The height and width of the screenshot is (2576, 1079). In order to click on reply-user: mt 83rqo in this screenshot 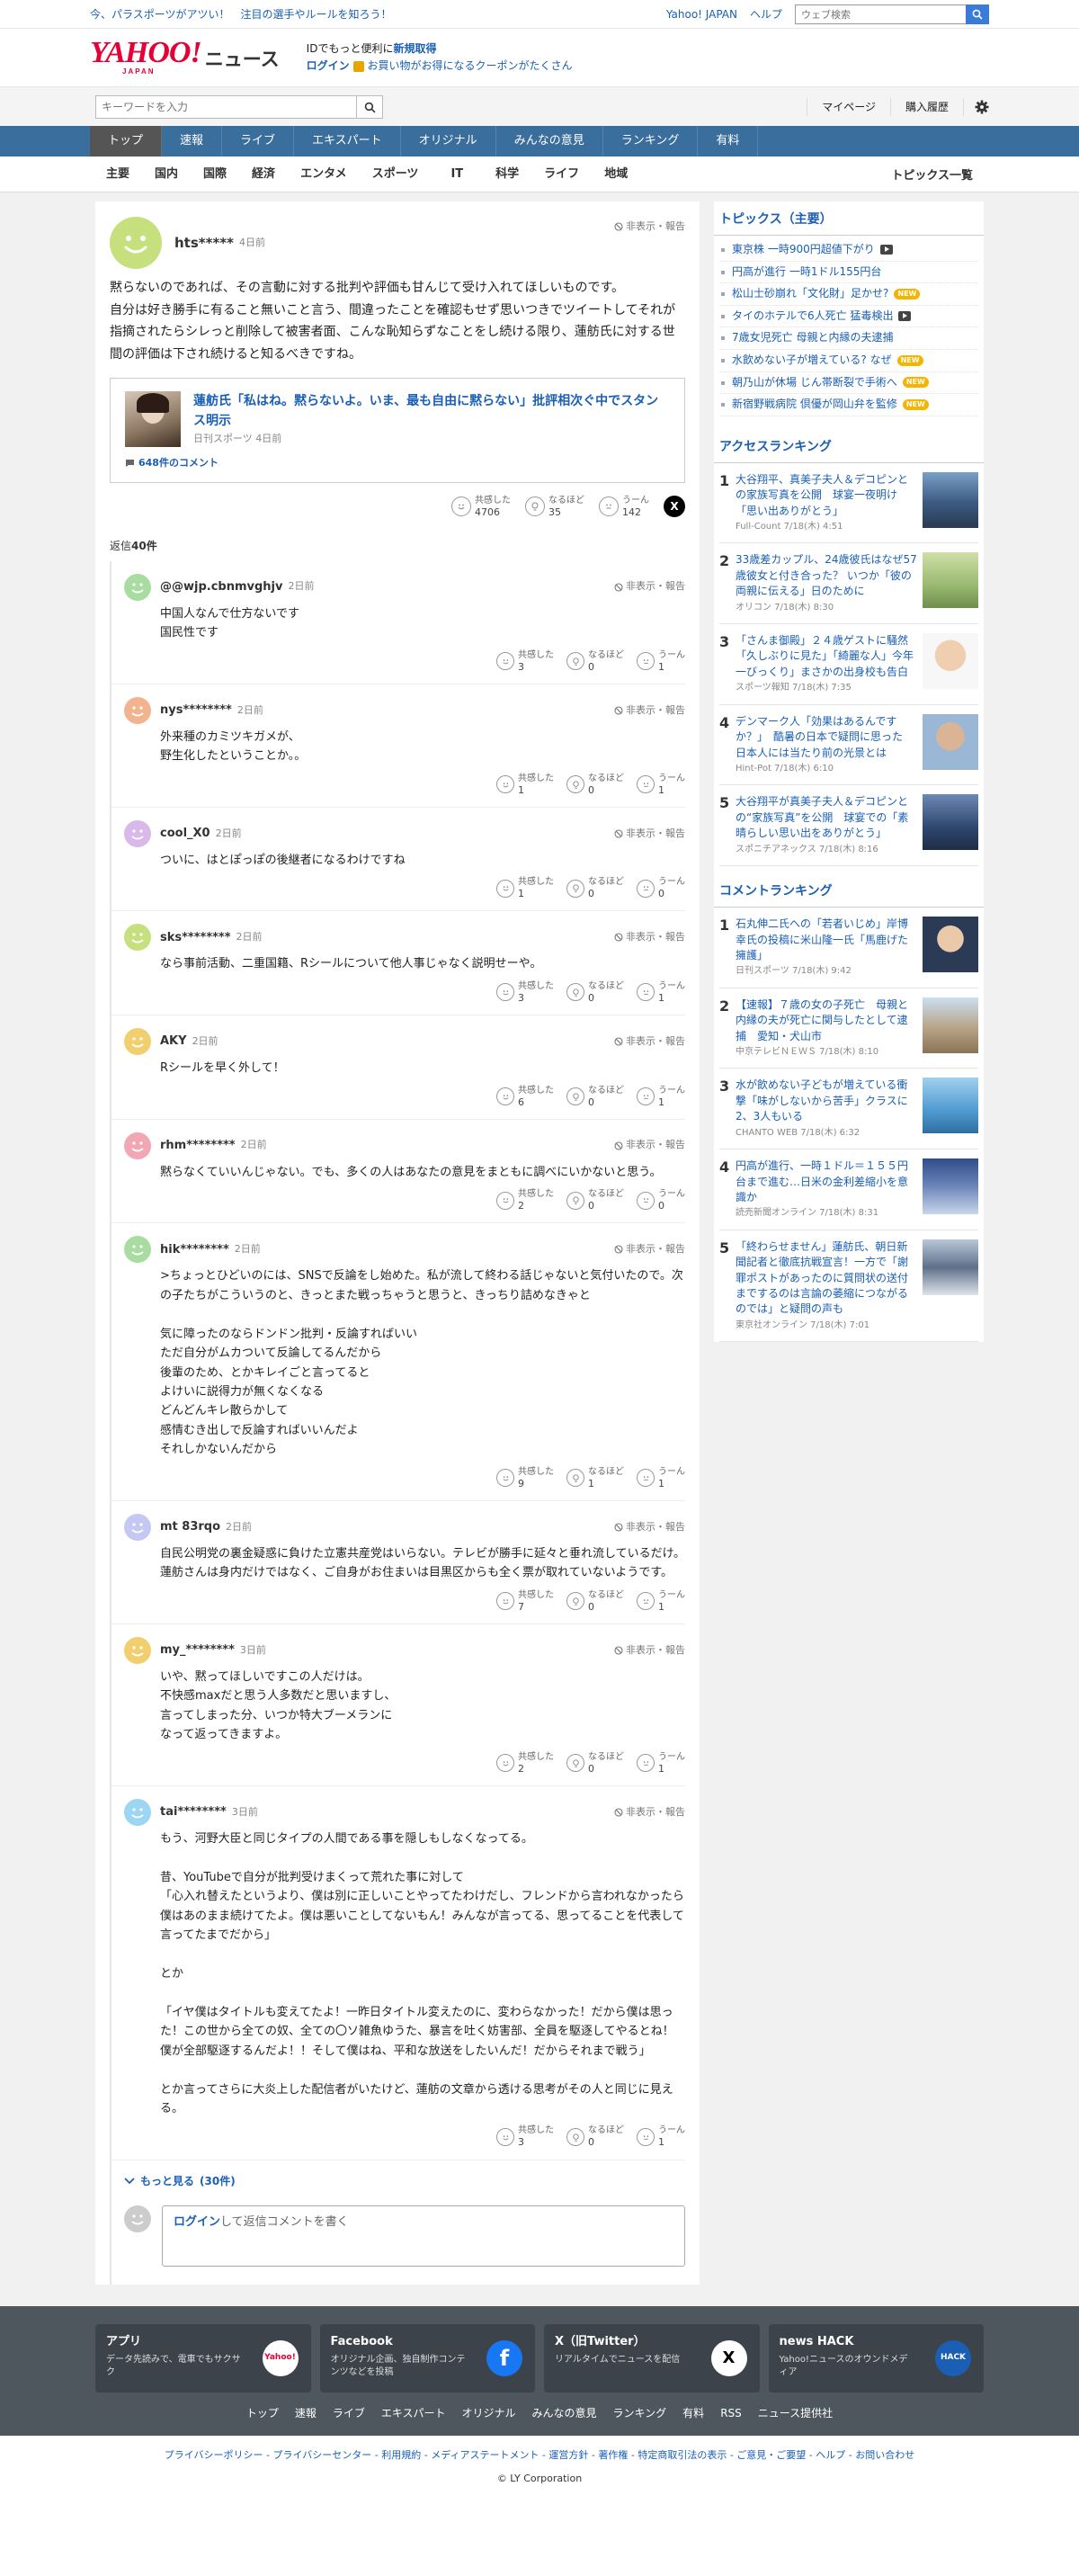, I will do `click(190, 1527)`.